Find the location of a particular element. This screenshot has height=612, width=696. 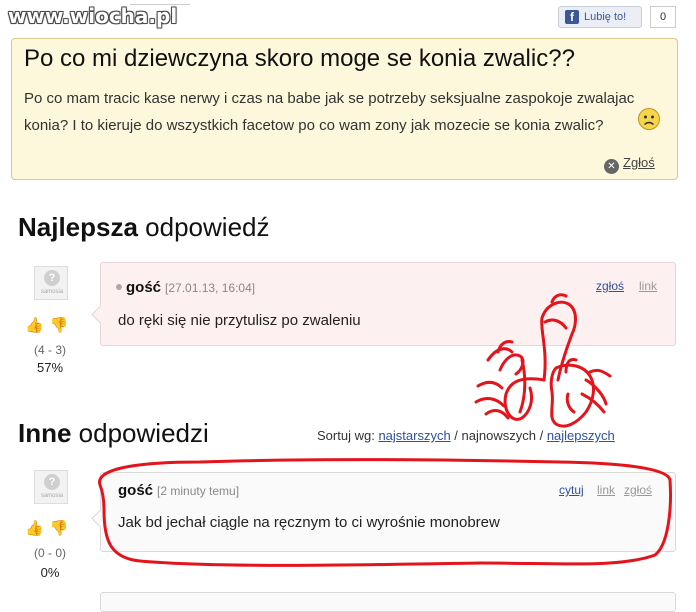

facebook-icon: f is located at coordinates (572, 17).